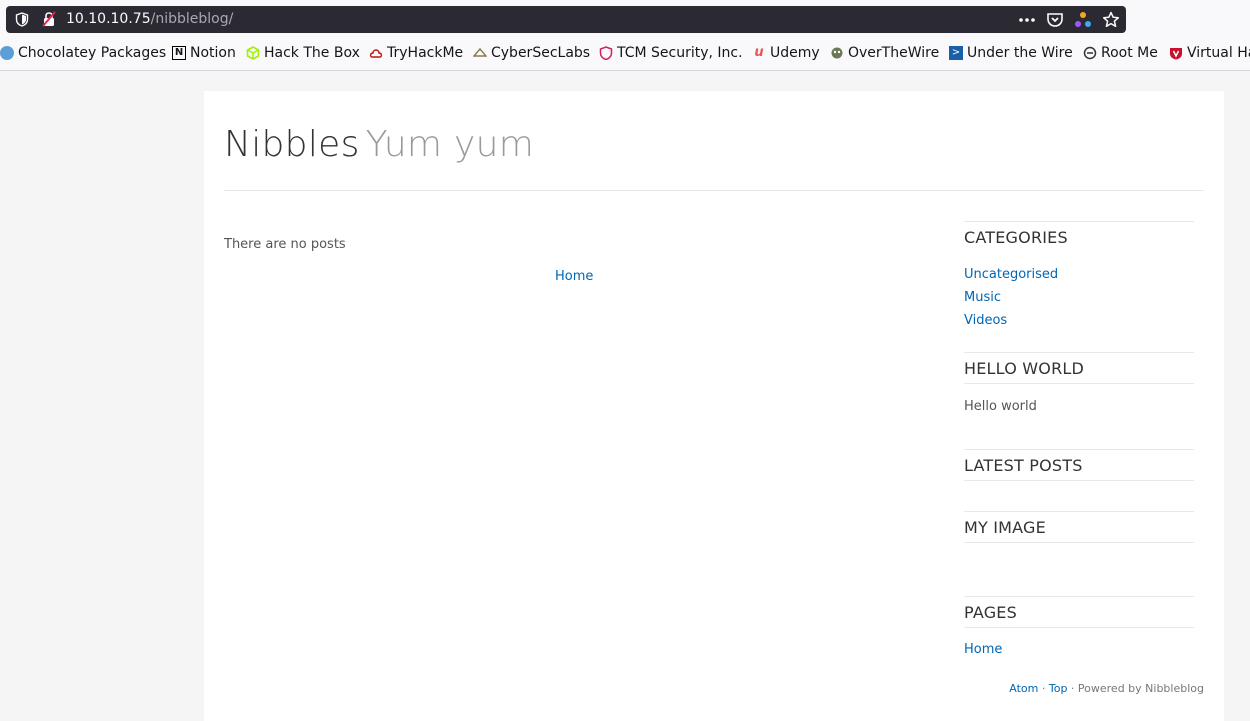 The image size is (1250, 721). What do you see at coordinates (566, 19) in the screenshot?
I see `address-bar: 10.10.10.75/nibbleblog/` at bounding box center [566, 19].